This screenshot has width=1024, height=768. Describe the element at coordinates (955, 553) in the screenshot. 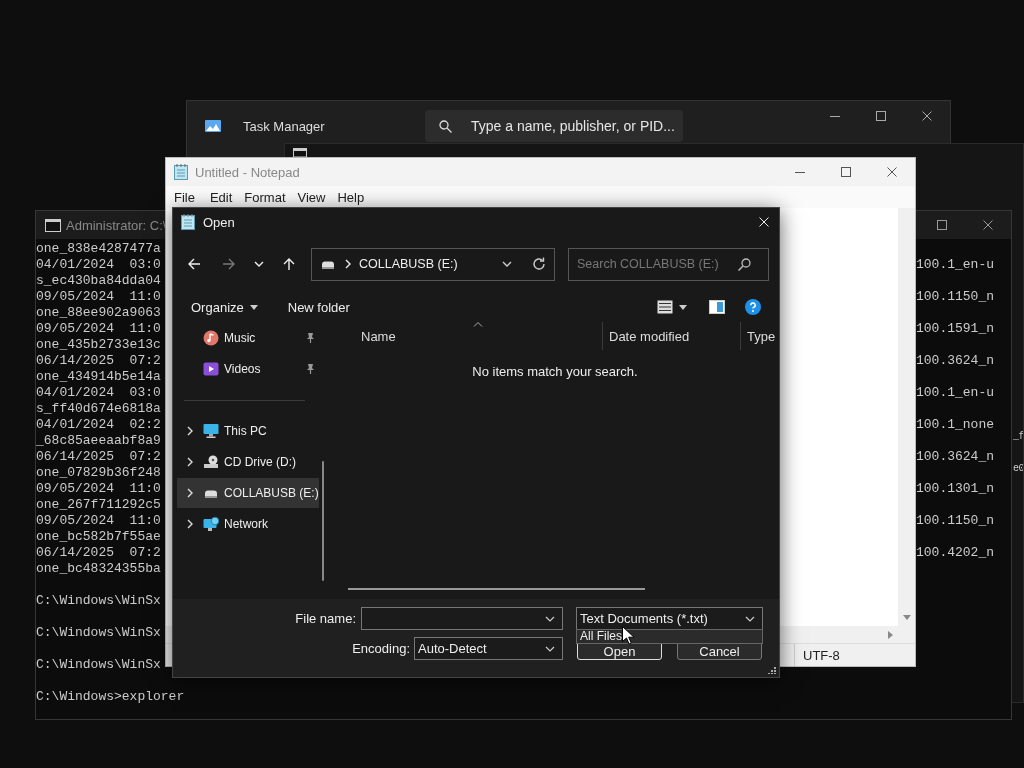

I see `console-text: 100.4202_n` at that location.